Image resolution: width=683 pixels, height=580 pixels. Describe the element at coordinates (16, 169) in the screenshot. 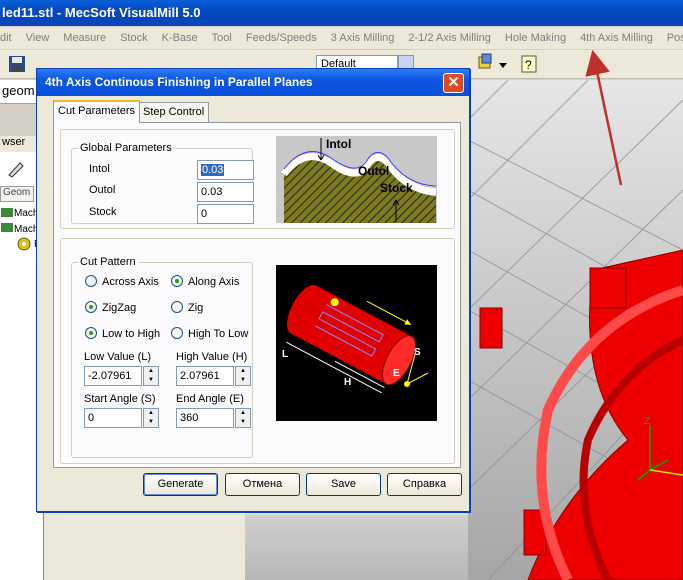

I see `pen-icon` at that location.